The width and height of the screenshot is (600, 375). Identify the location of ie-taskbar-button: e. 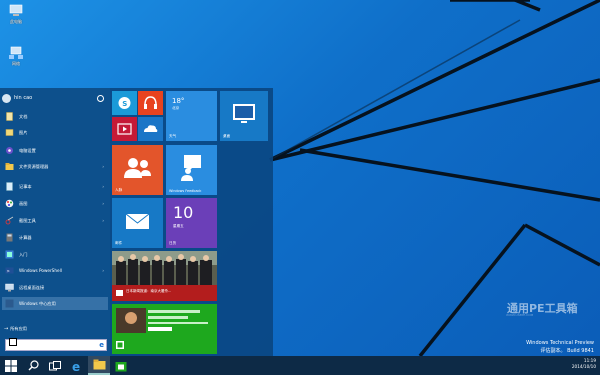
(77, 365).